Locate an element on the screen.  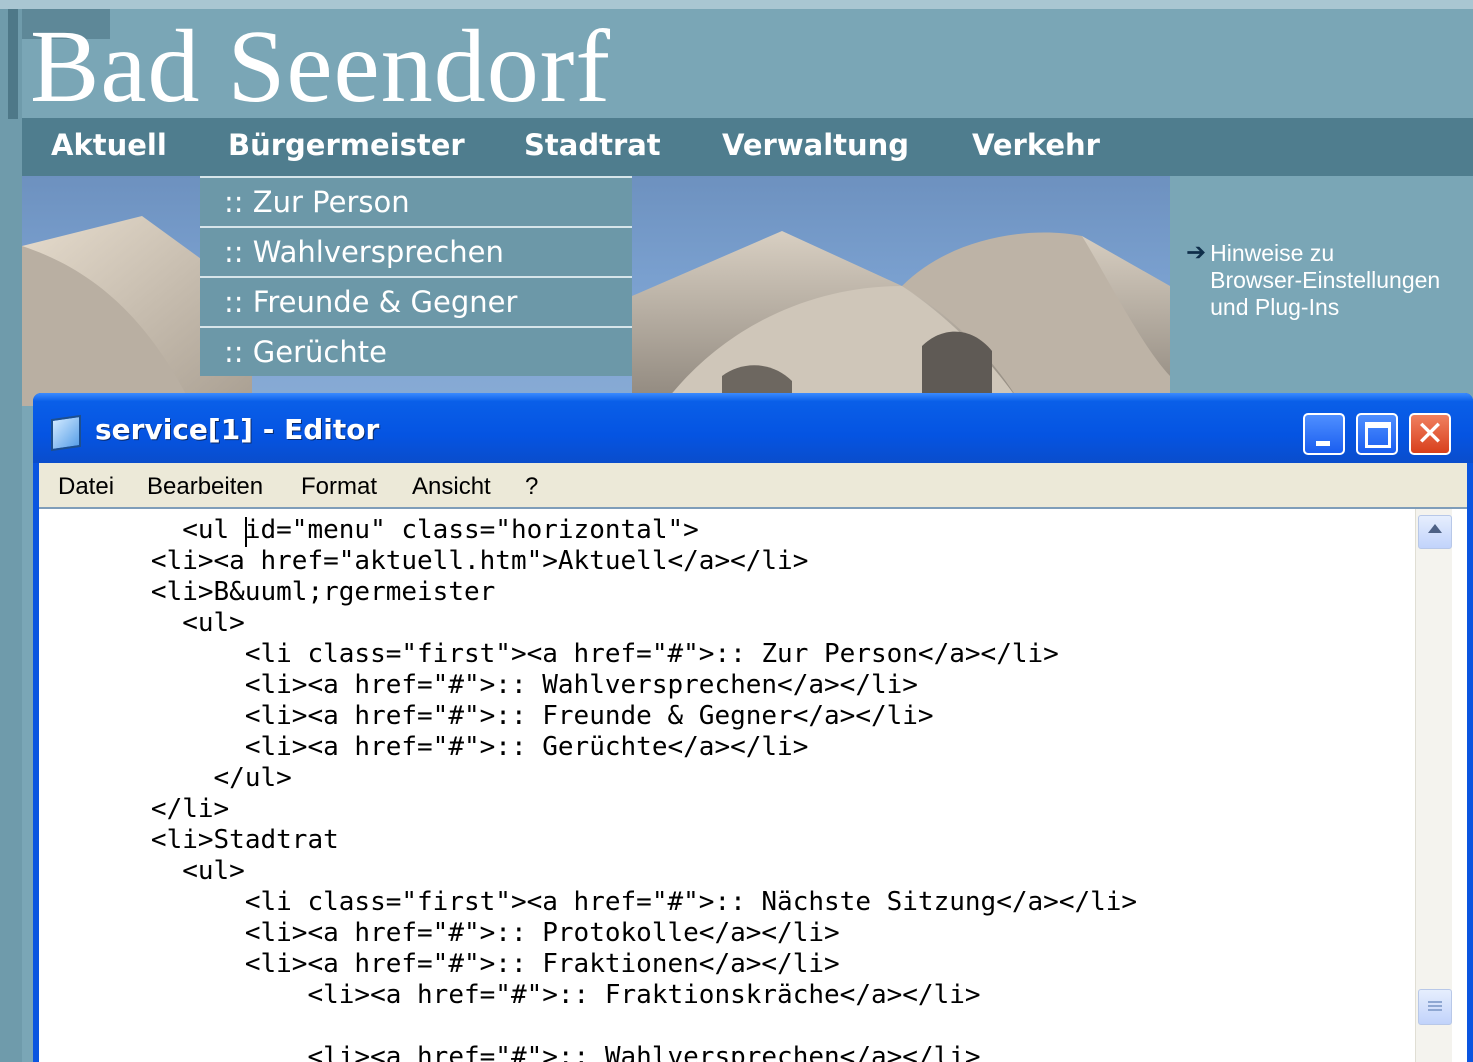
scroll-up-button is located at coordinates (1435, 532).